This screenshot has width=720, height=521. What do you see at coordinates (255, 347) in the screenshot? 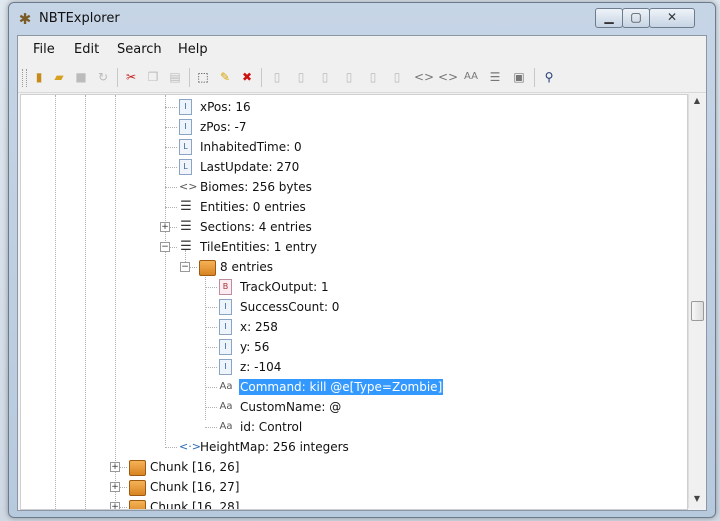
I see `tree-node-label: y: 56` at bounding box center [255, 347].